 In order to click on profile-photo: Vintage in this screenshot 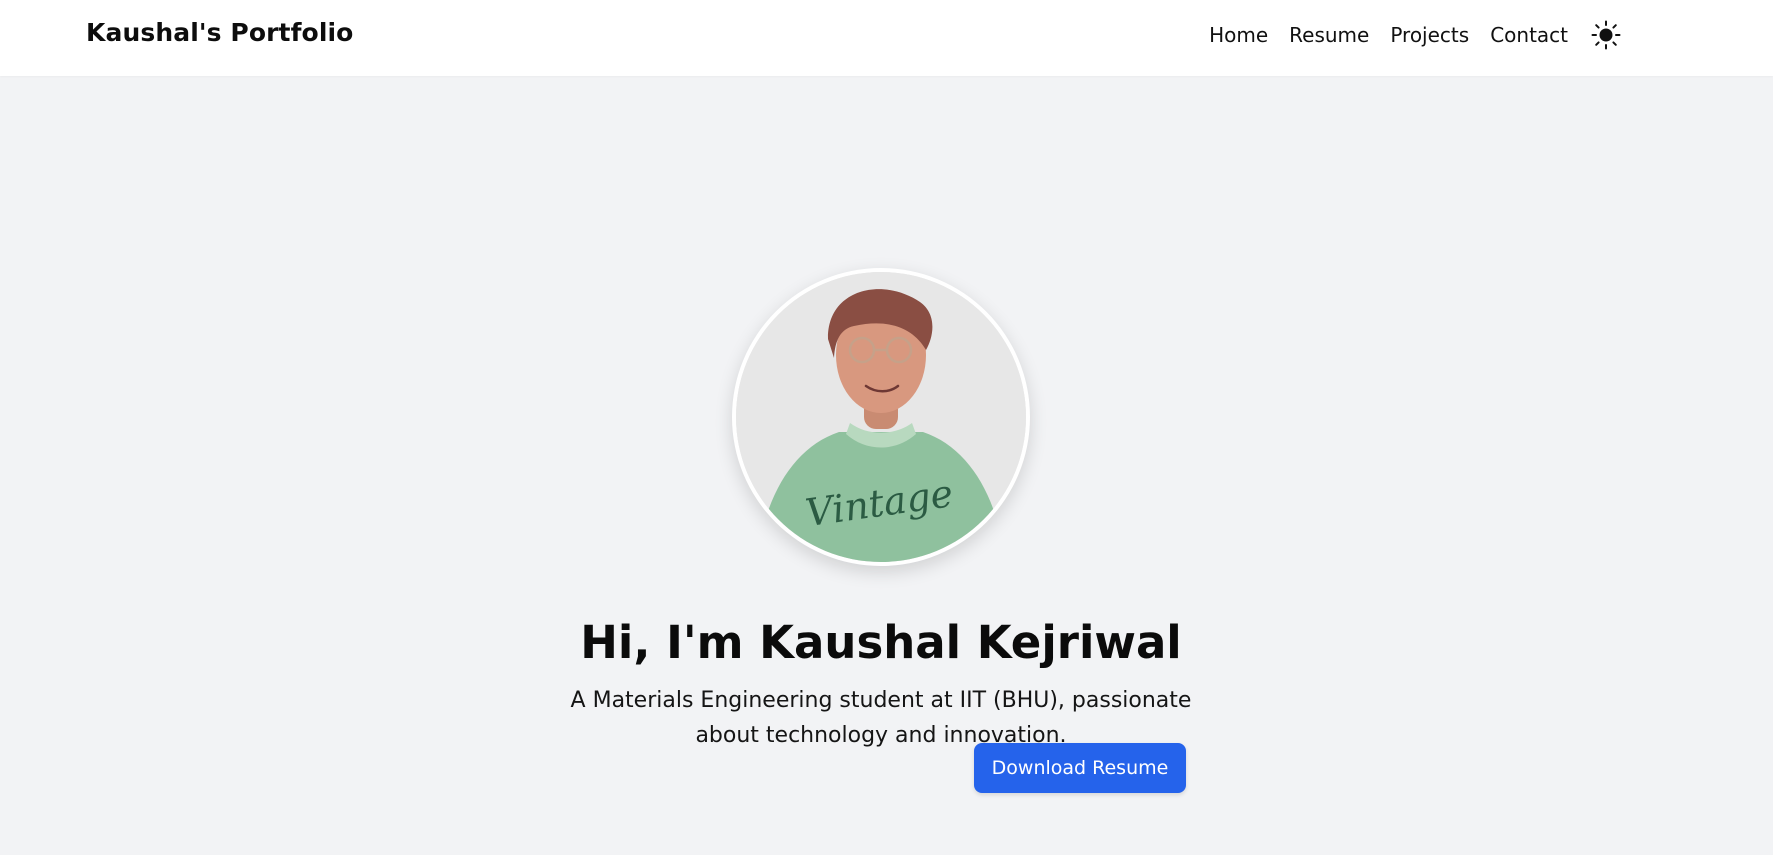, I will do `click(881, 417)`.